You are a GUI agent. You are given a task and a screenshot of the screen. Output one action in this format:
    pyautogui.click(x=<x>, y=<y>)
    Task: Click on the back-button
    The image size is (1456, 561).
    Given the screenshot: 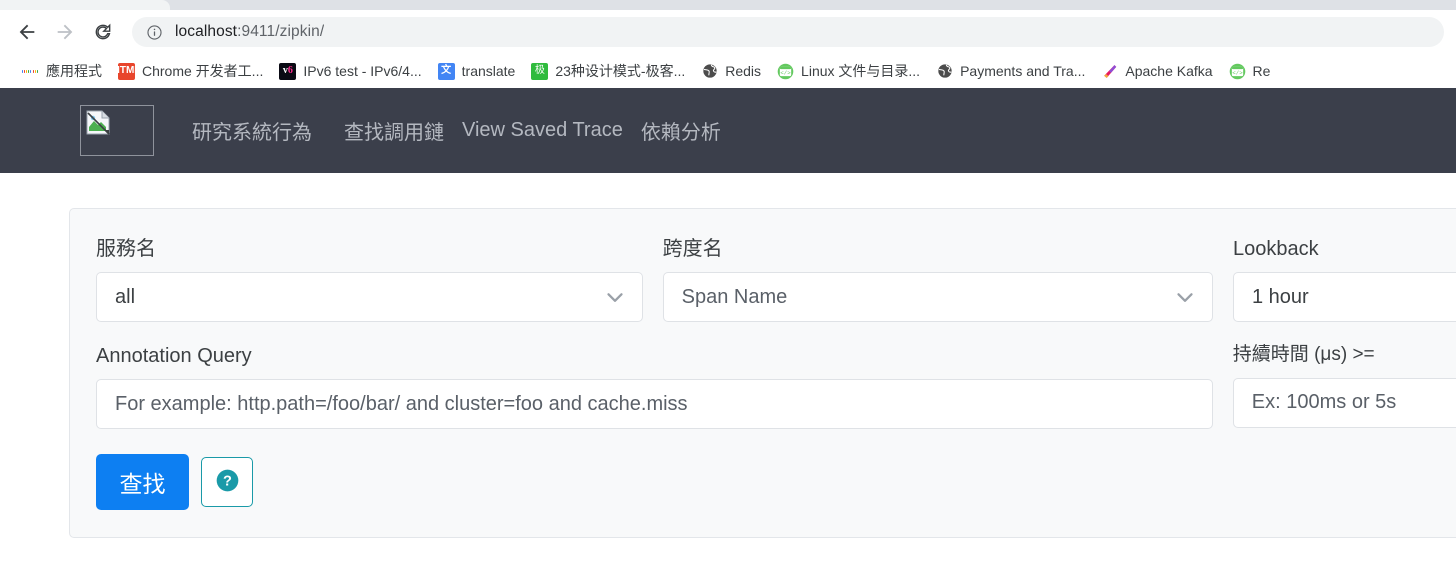 What is the action you would take?
    pyautogui.click(x=27, y=32)
    